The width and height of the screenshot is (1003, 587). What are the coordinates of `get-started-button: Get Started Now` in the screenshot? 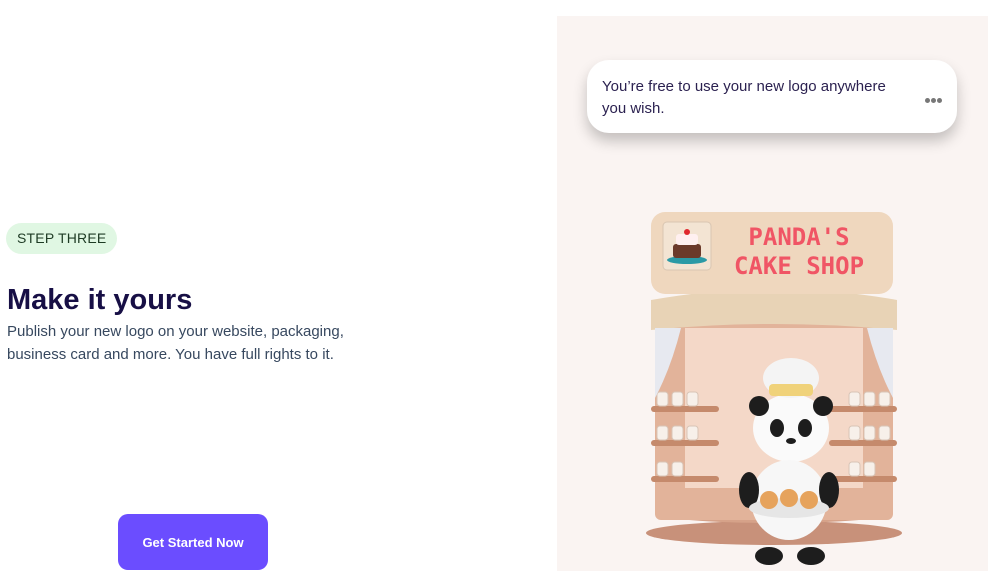 It's located at (193, 542).